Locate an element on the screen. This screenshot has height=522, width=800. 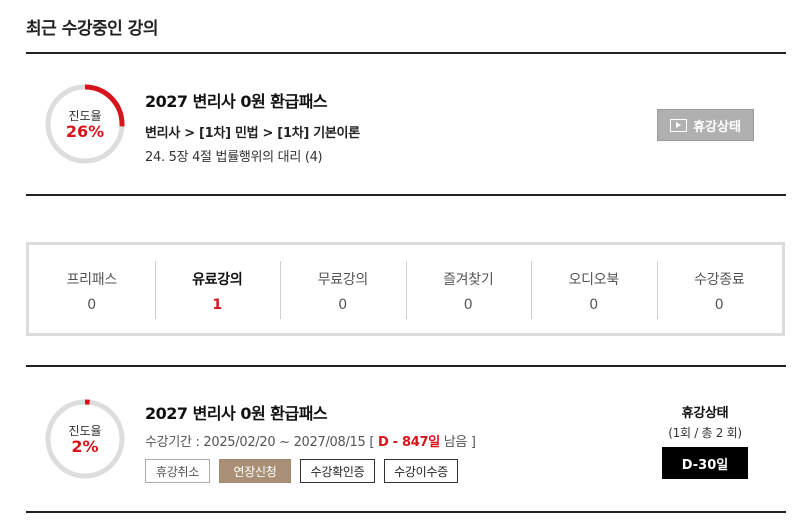
tab-favorites: 즐겨찾기 0 is located at coordinates (468, 289).